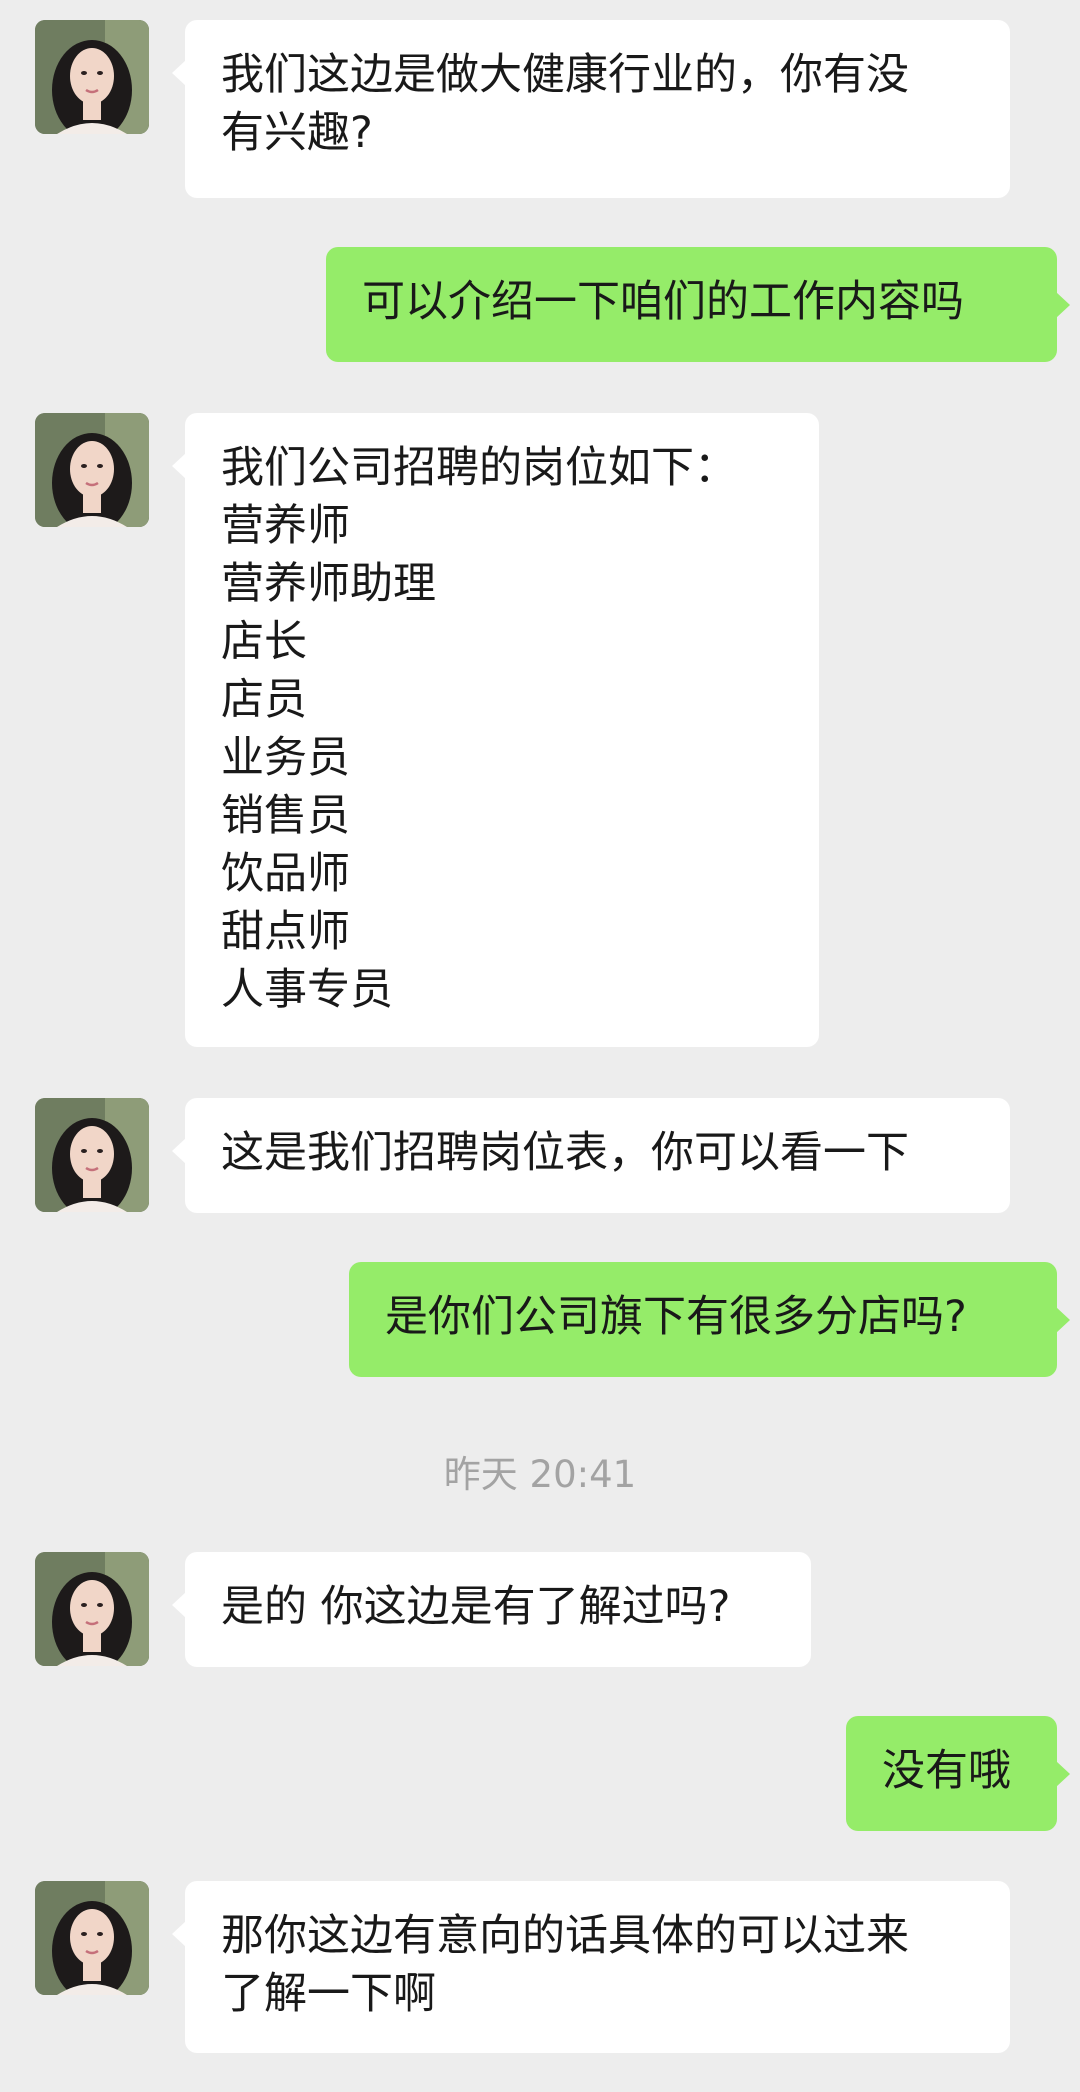 The height and width of the screenshot is (2092, 1080). What do you see at coordinates (591, 1967) in the screenshot?
I see `message-bubble-incoming: 那你这边有意向的话具体的可以过来 了解一下啊` at bounding box center [591, 1967].